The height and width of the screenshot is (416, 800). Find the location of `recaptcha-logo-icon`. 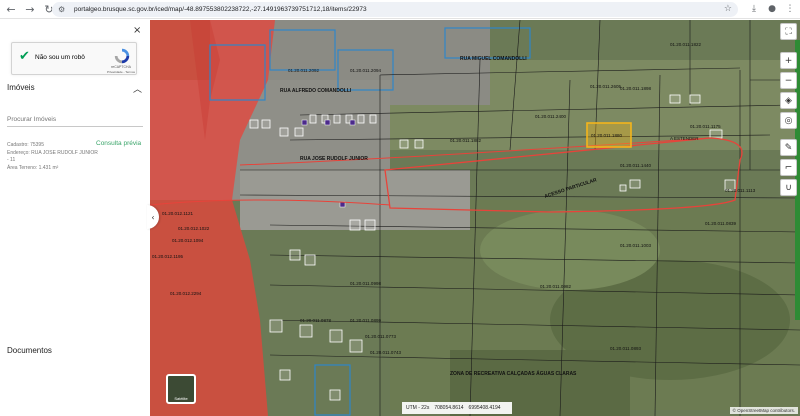

recaptcha-logo-icon is located at coordinates (122, 56).